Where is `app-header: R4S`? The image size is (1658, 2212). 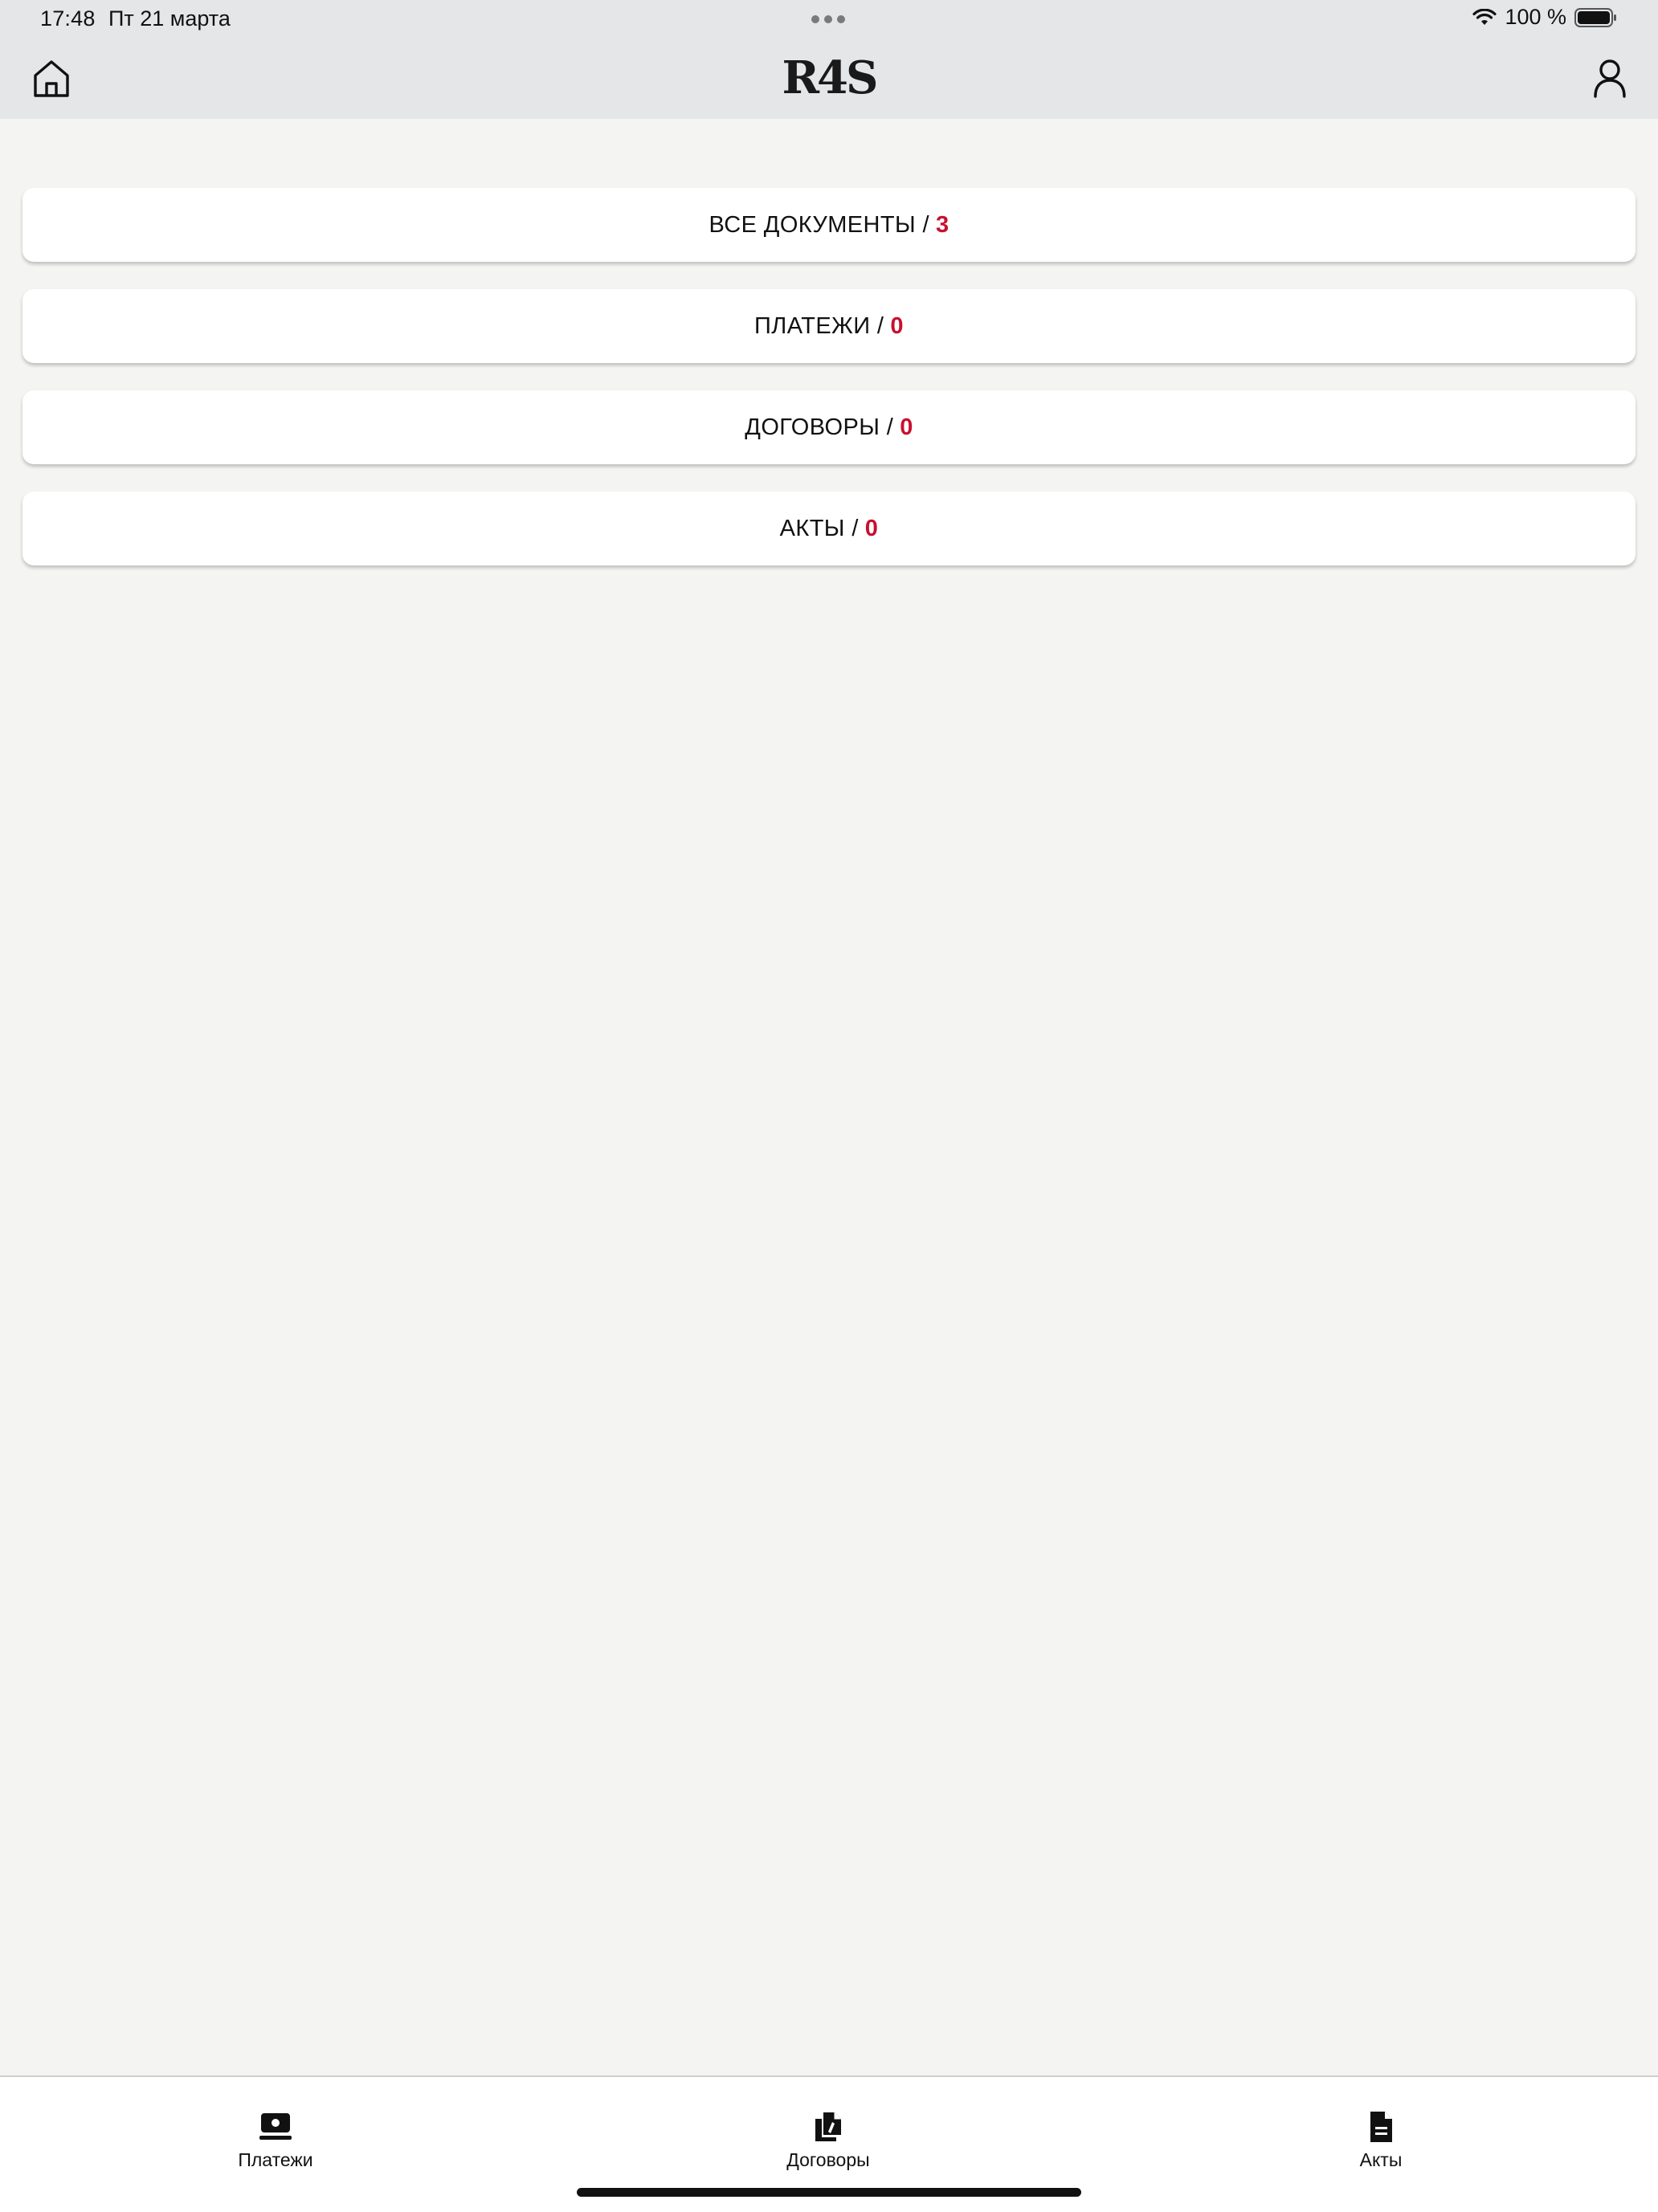 app-header: R4S is located at coordinates (829, 79).